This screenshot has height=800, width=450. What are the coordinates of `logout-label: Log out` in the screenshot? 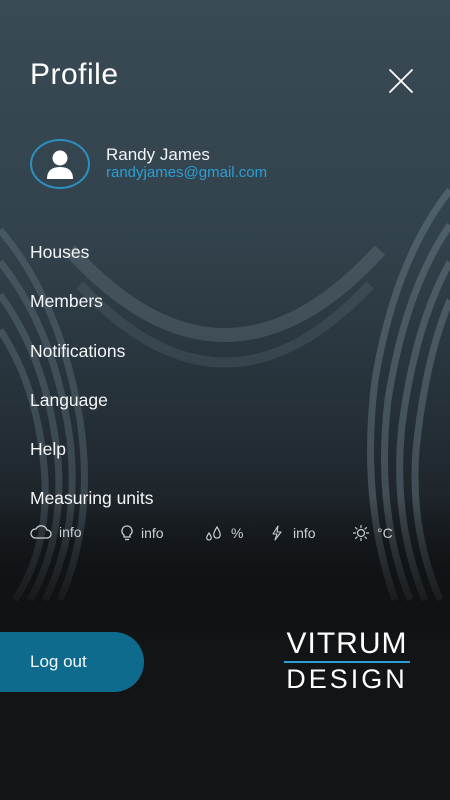 It's located at (58, 661).